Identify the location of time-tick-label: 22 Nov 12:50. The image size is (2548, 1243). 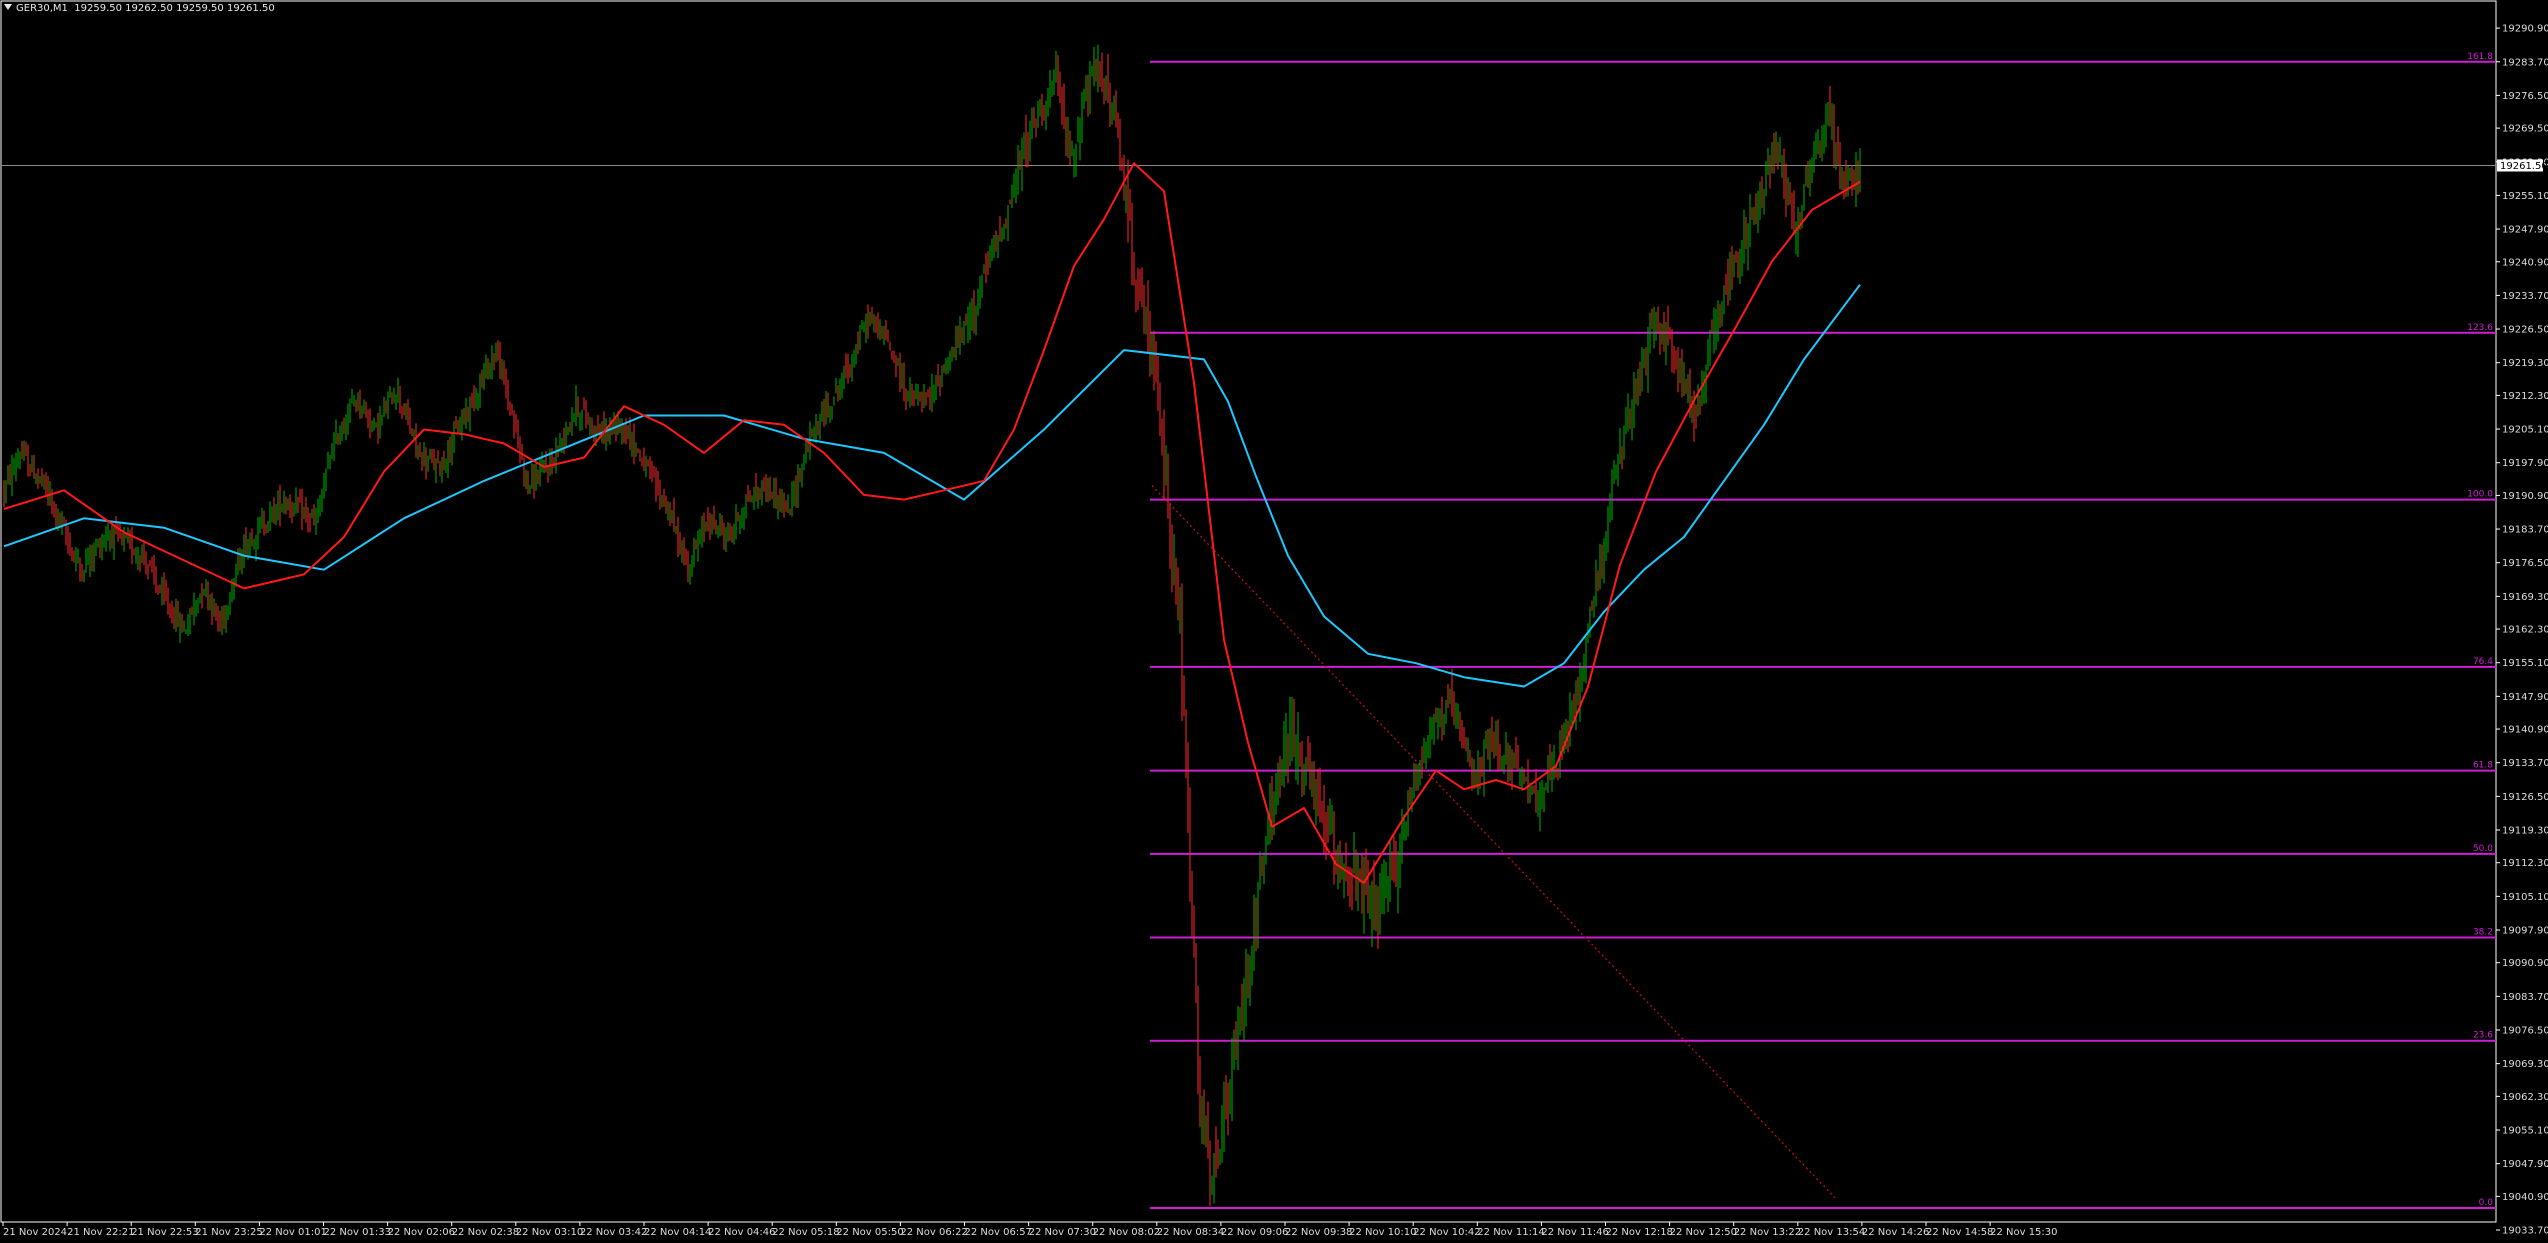
(1703, 1232).